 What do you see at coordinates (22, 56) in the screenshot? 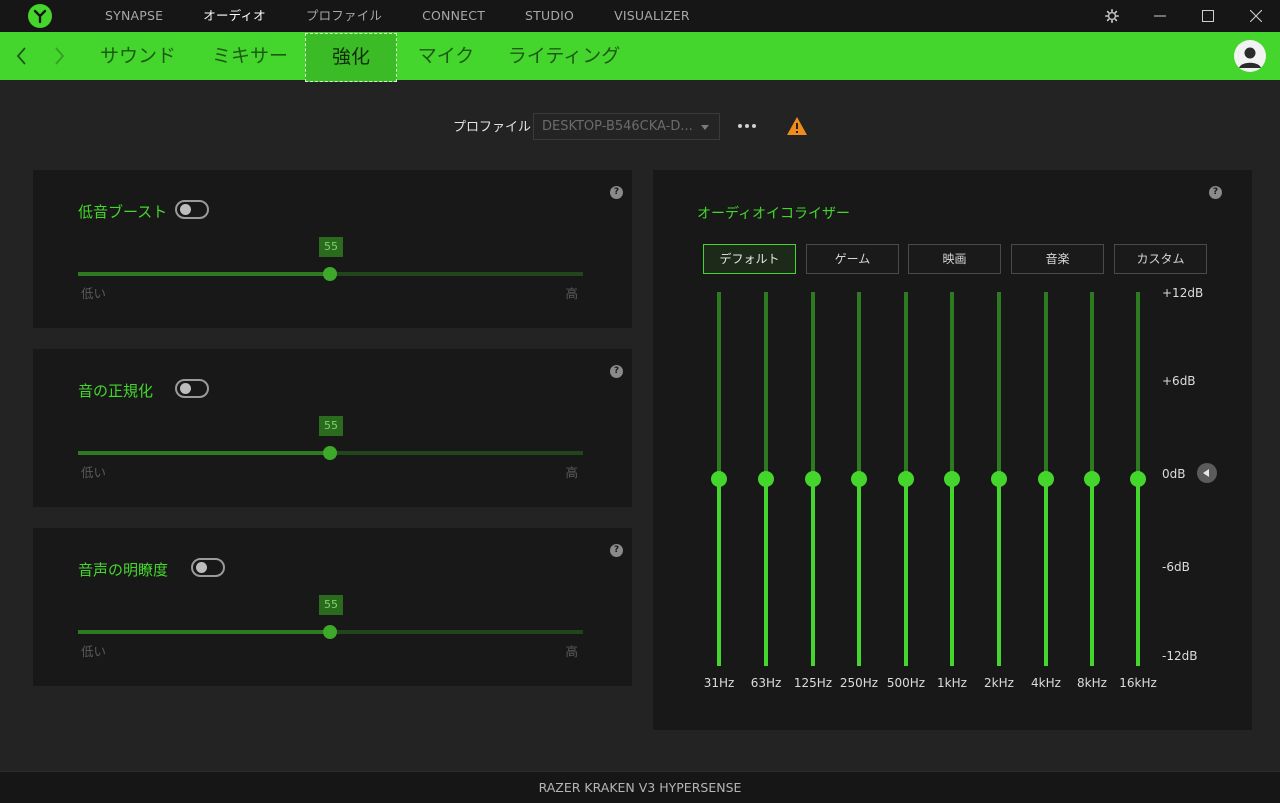
I see `back-arrow-icon` at bounding box center [22, 56].